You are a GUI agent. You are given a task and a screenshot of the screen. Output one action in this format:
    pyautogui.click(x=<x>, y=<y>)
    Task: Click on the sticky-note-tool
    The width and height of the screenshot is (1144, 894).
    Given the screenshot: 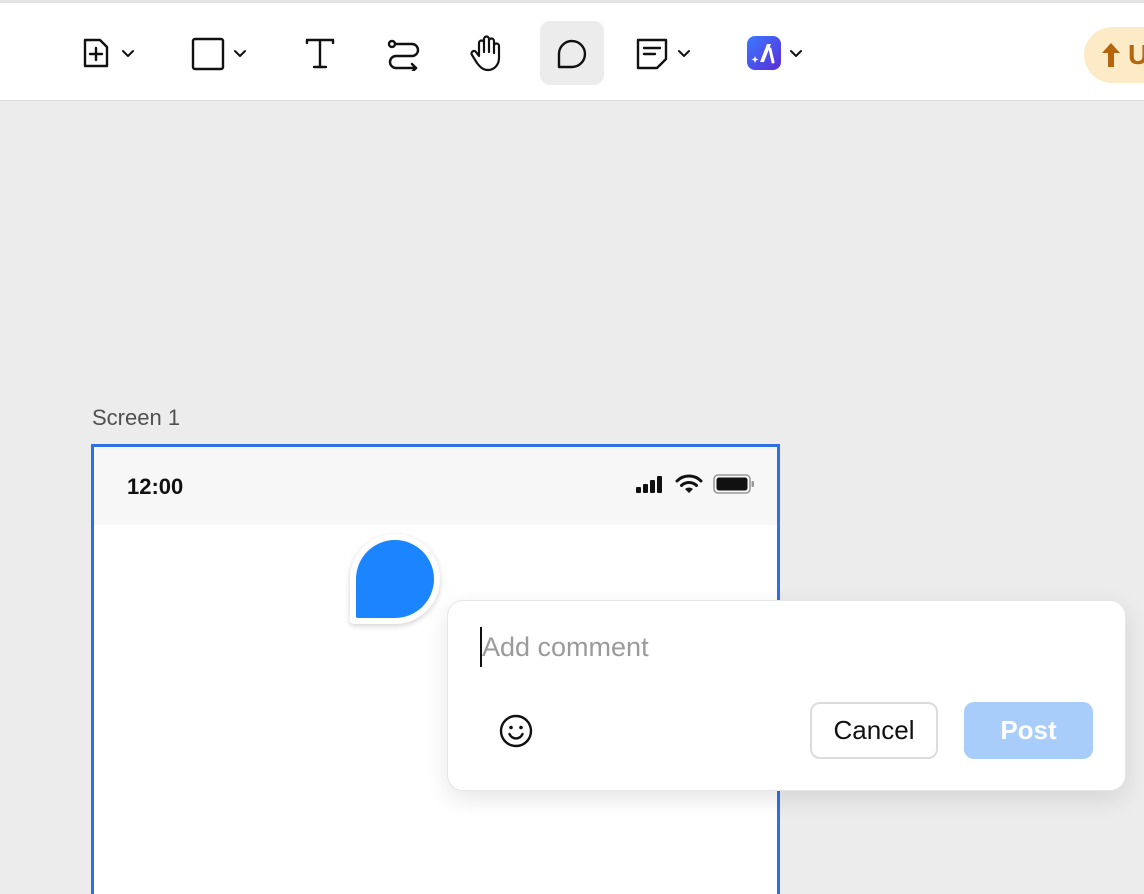 What is the action you would take?
    pyautogui.click(x=663, y=53)
    